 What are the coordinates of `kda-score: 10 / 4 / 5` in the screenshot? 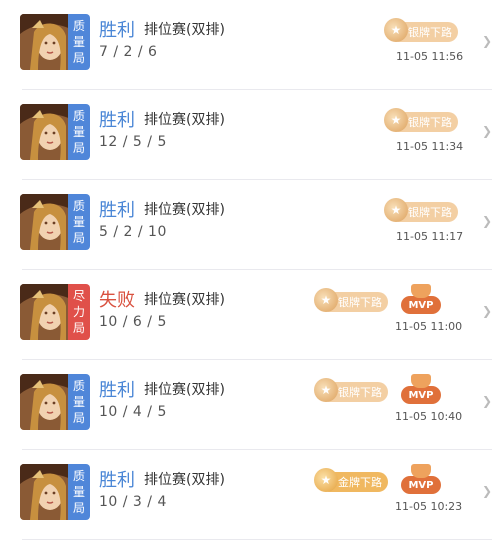 It's located at (133, 412).